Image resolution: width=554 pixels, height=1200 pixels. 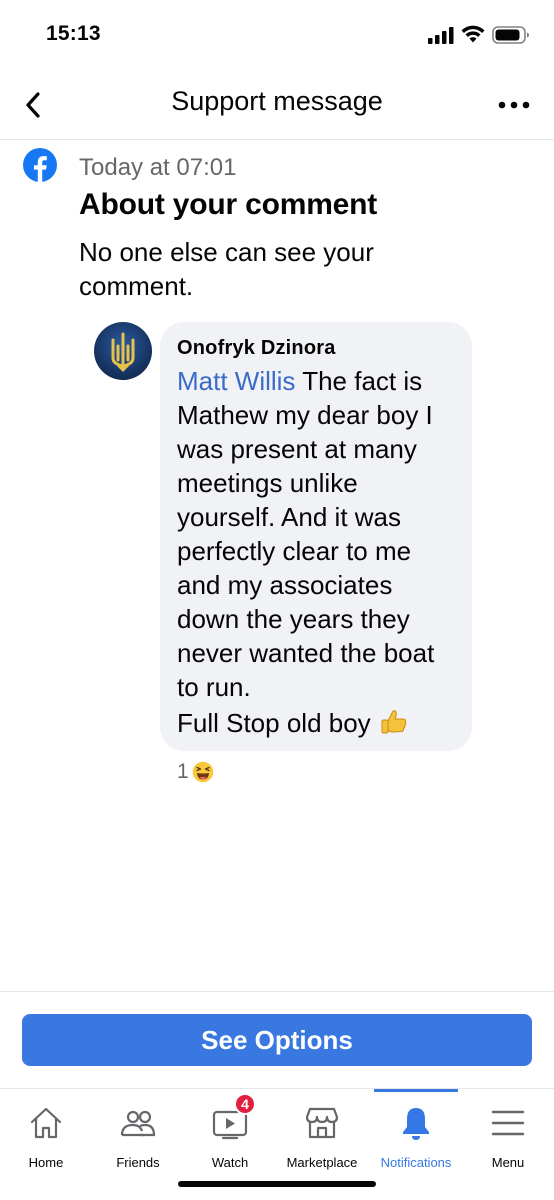 I want to click on tab-notifications: Notifications, so click(x=416, y=1129).